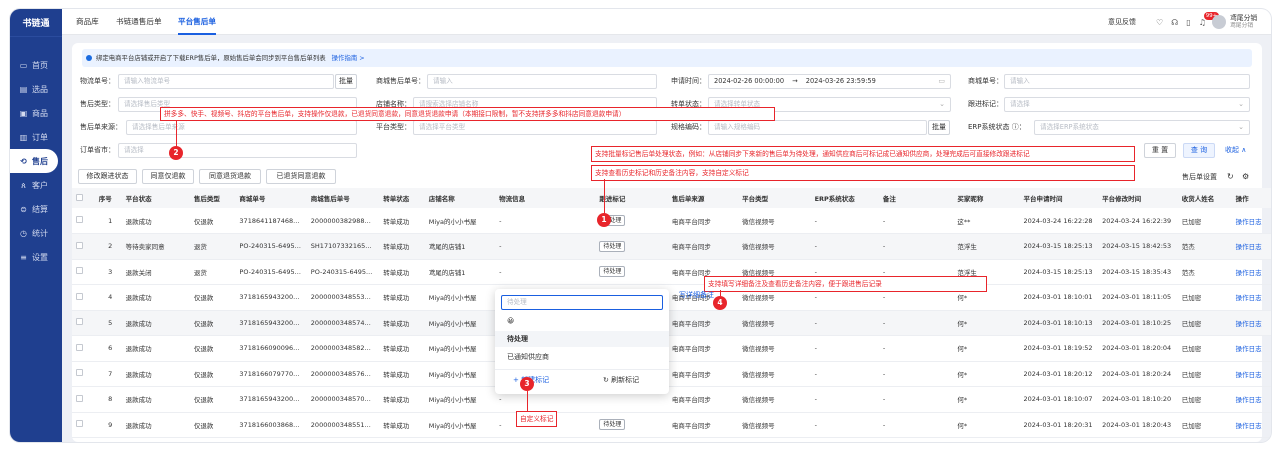 The width and height of the screenshot is (1280, 452). What do you see at coordinates (79, 197) in the screenshot?
I see `select-all-checkbox` at bounding box center [79, 197].